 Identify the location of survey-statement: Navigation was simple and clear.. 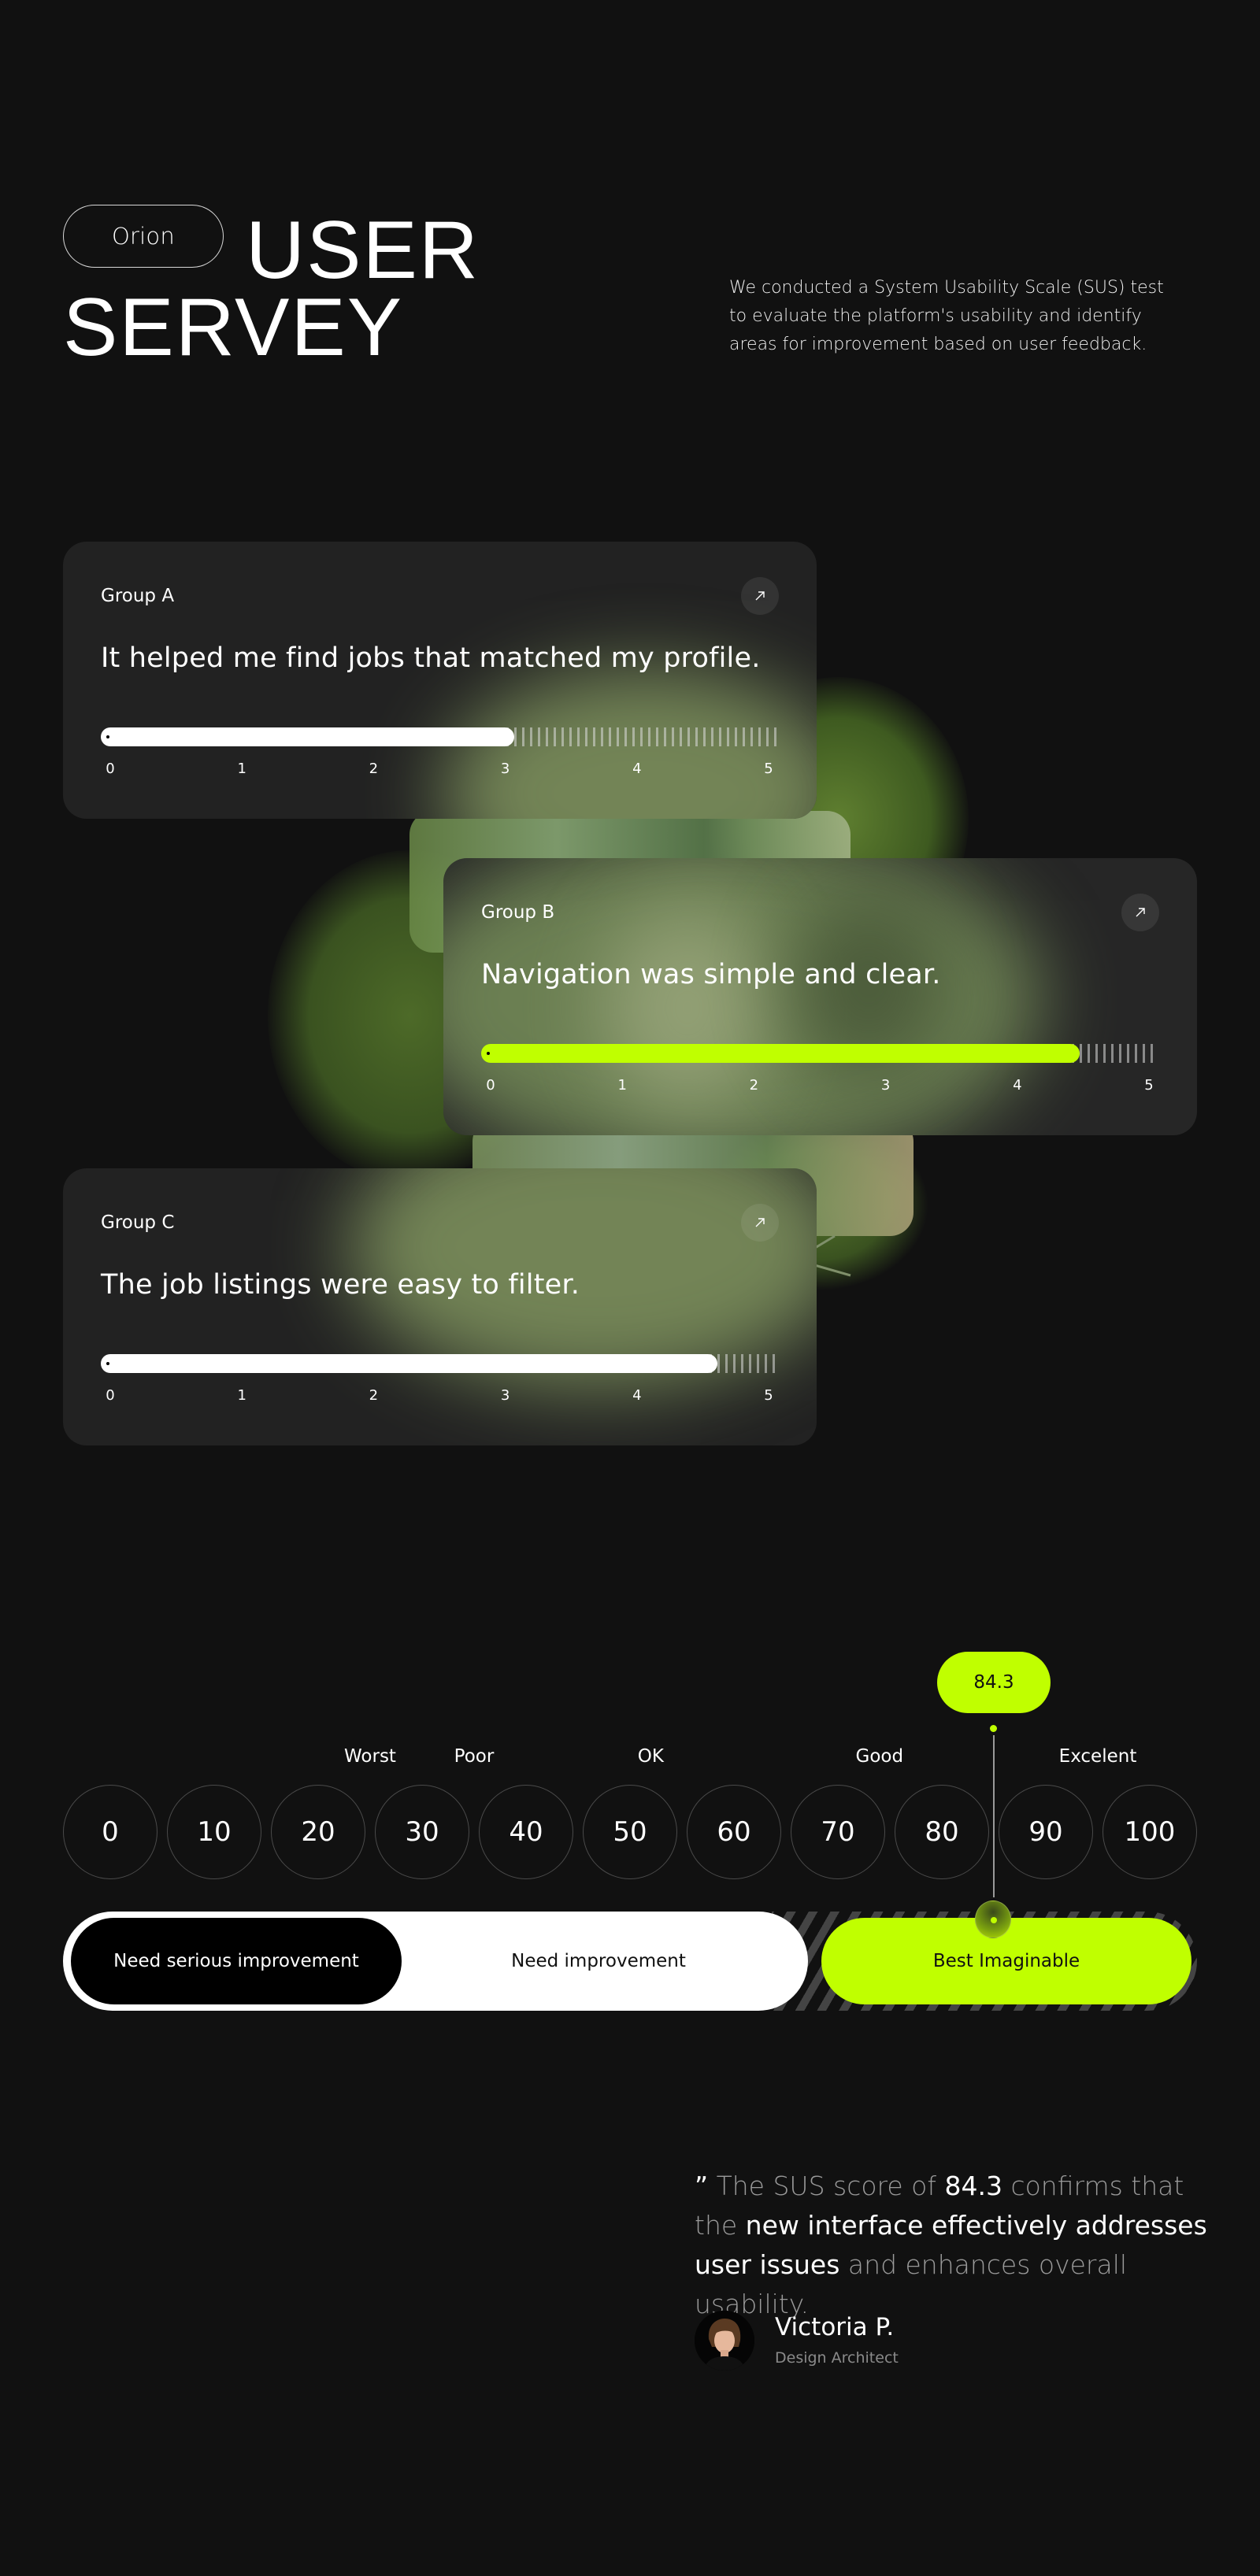
(711, 974).